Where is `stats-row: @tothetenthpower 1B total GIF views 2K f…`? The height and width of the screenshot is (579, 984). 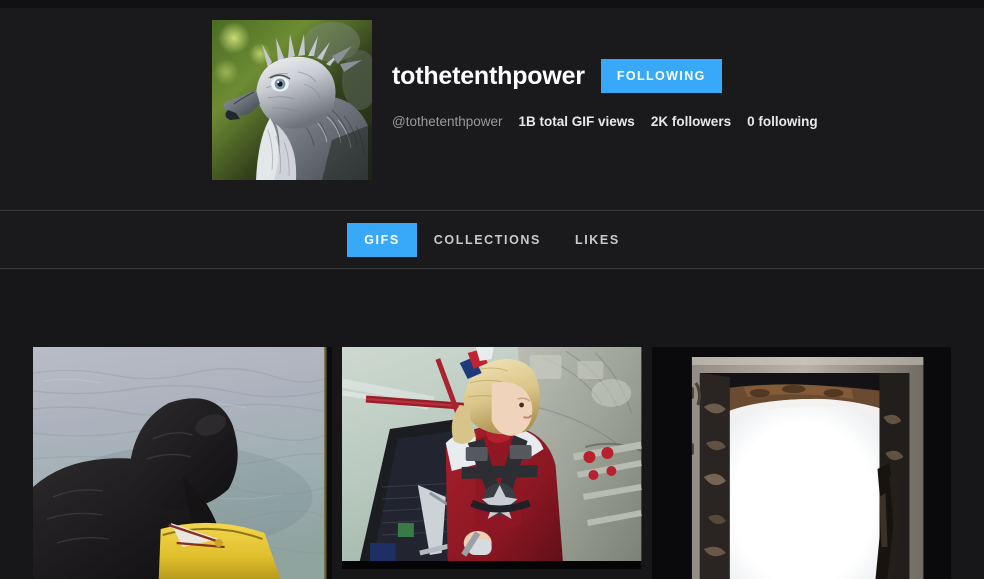
stats-row: @tothetenthpower 1B total GIF views 2K f… is located at coordinates (605, 121).